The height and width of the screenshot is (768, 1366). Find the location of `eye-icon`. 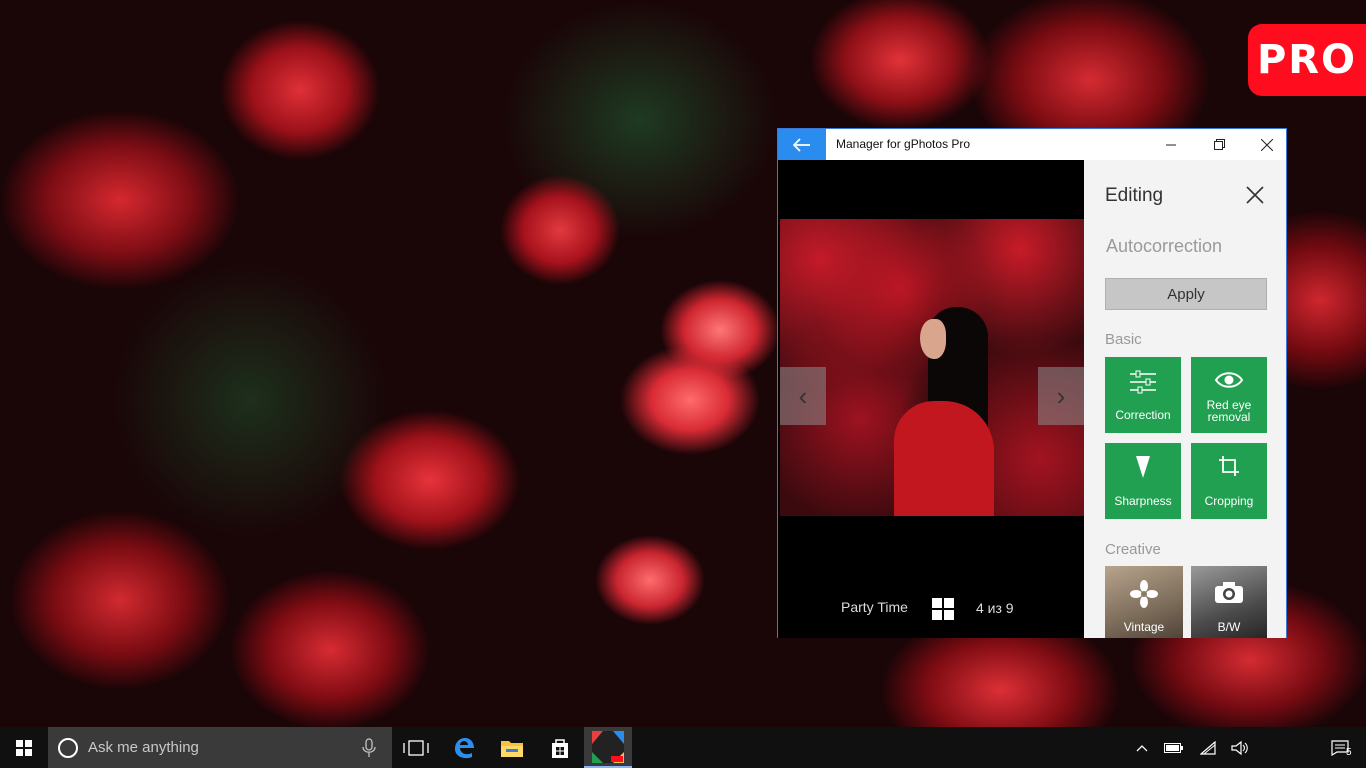

eye-icon is located at coordinates (1229, 380).